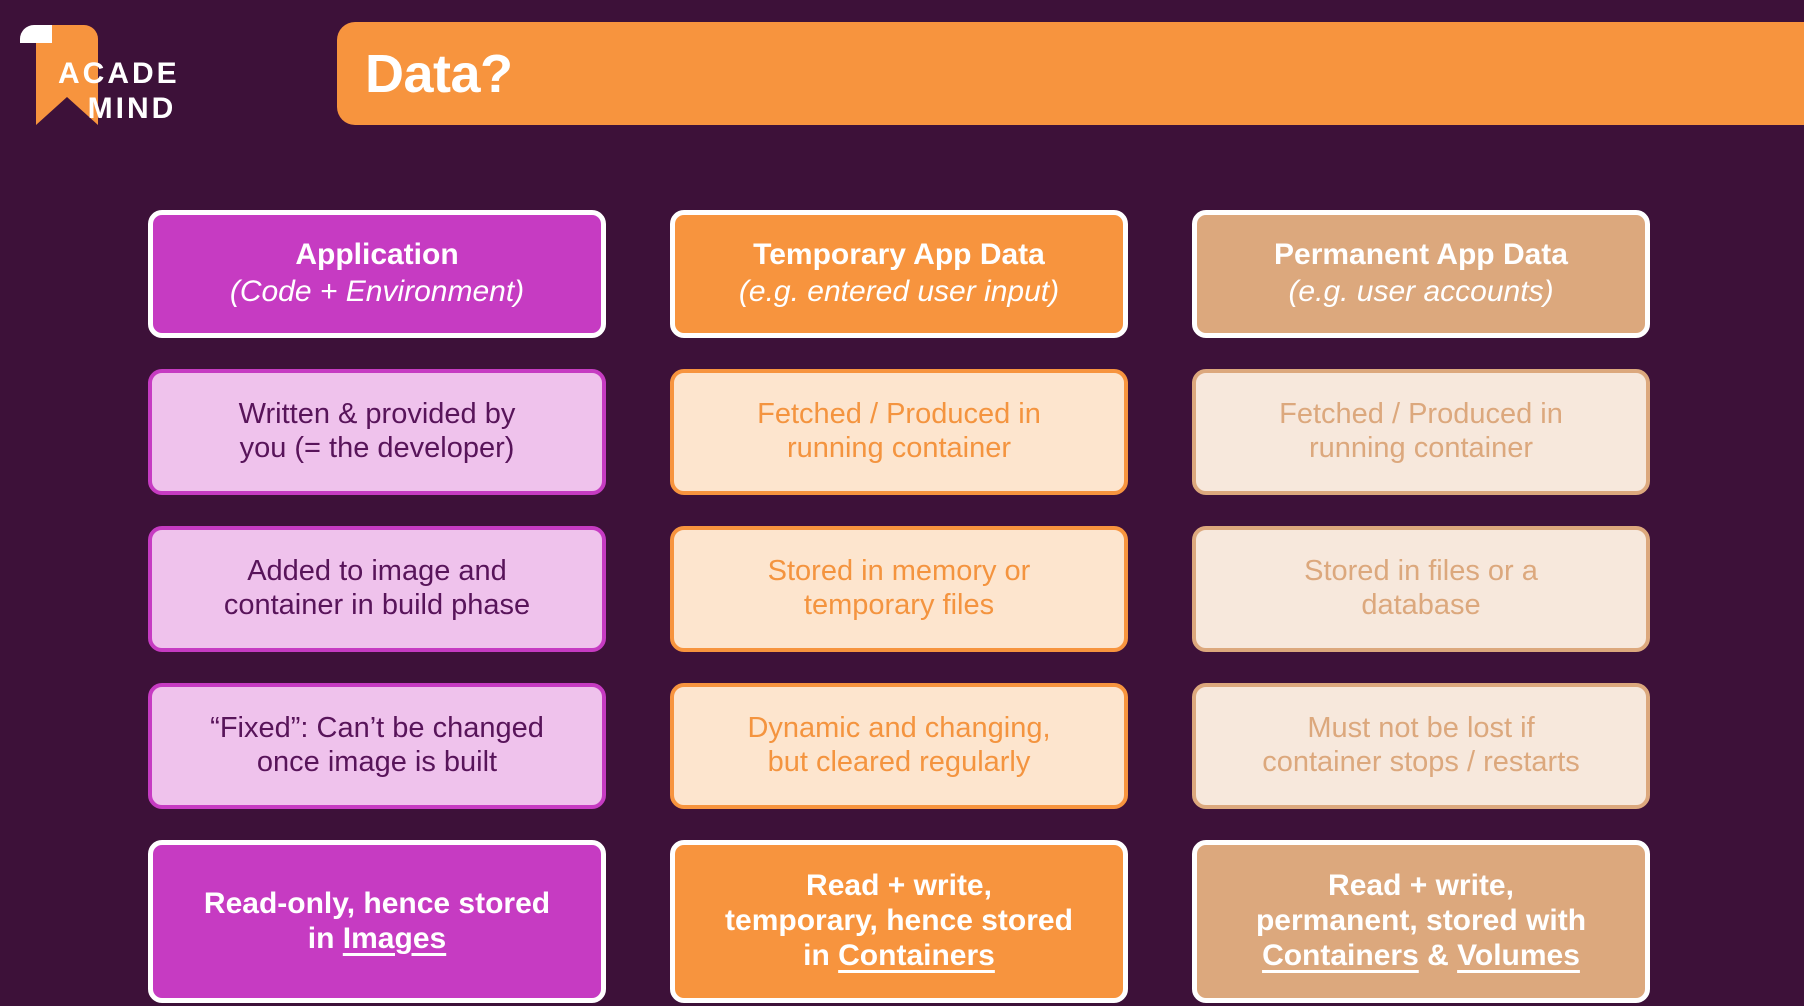 This screenshot has height=1006, width=1804. Describe the element at coordinates (119, 73) in the screenshot. I see `logo-line-acade: ACADE` at that location.